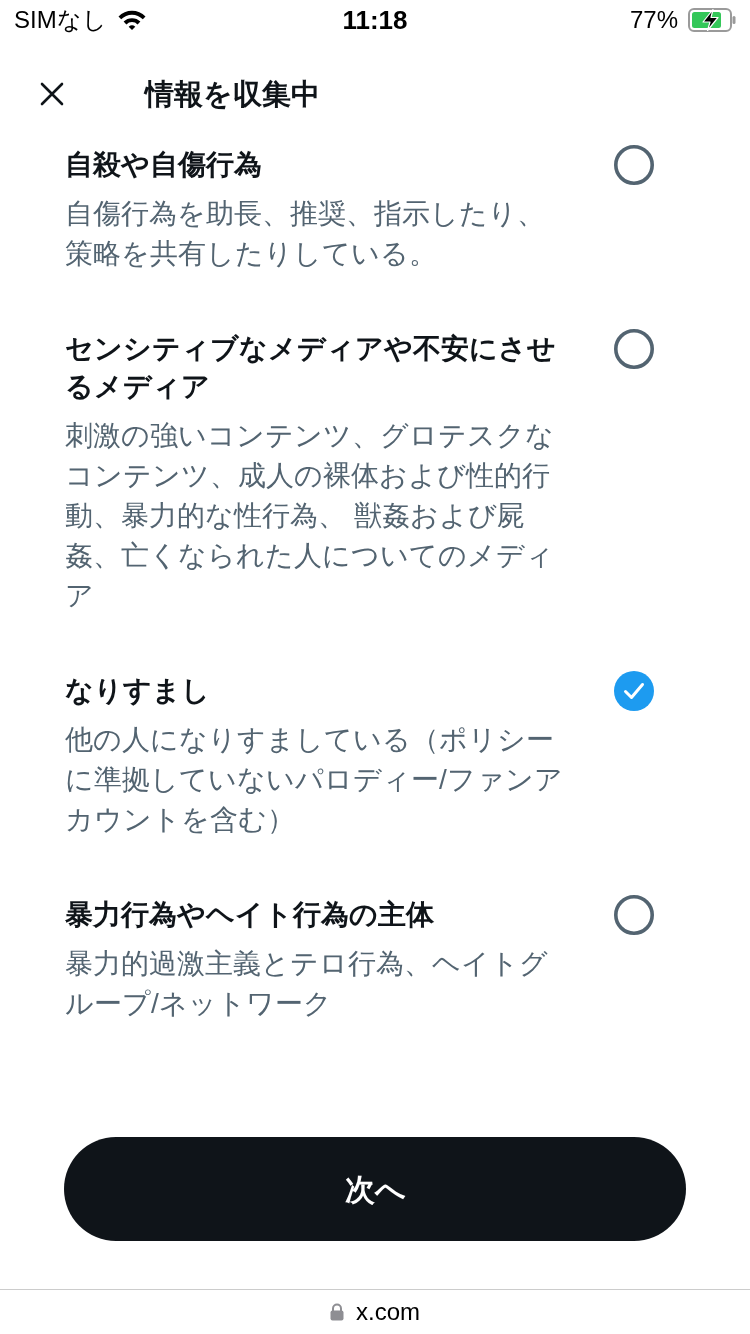 The width and height of the screenshot is (750, 1334). What do you see at coordinates (307, 984) in the screenshot?
I see `option-description: 暴力的過激主義とテロ行為、ヘイトグループ/ネットワーク` at bounding box center [307, 984].